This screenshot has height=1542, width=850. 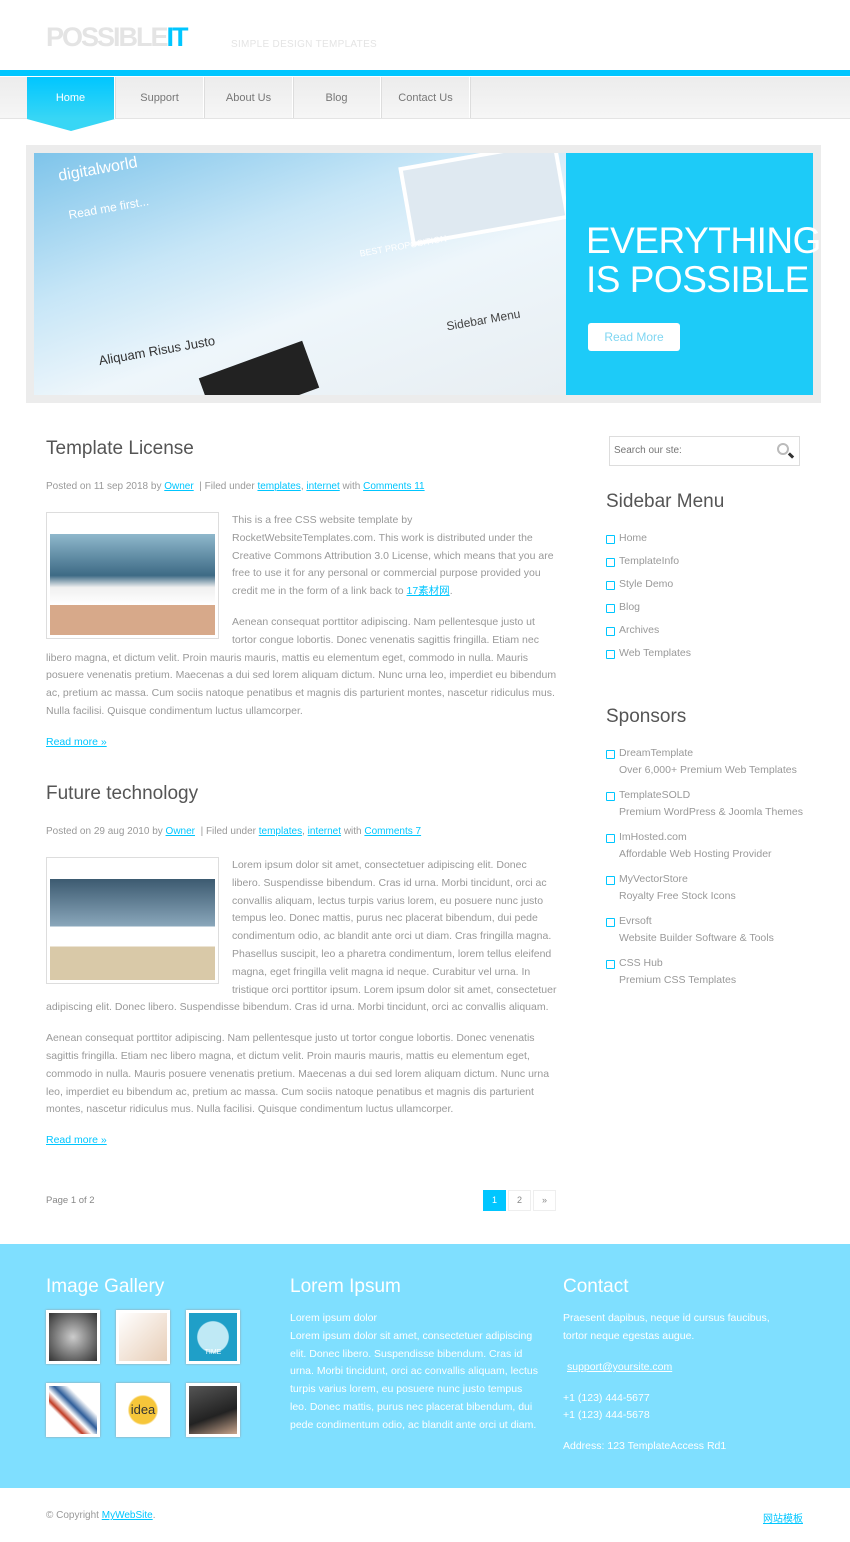 What do you see at coordinates (160, 97) in the screenshot?
I see `nav-support: Support` at bounding box center [160, 97].